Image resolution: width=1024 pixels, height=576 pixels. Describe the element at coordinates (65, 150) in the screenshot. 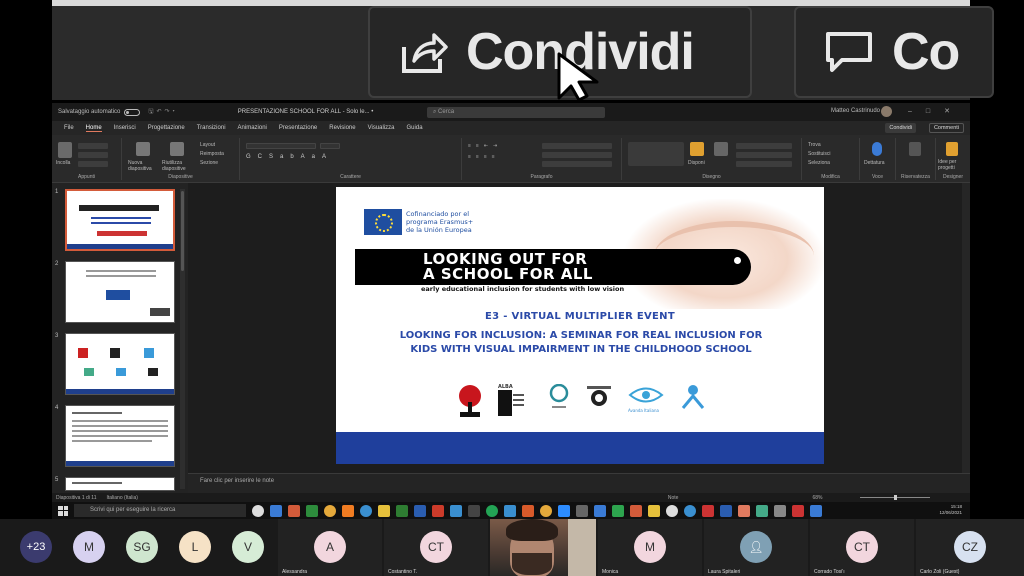

I see `paste-icon` at that location.